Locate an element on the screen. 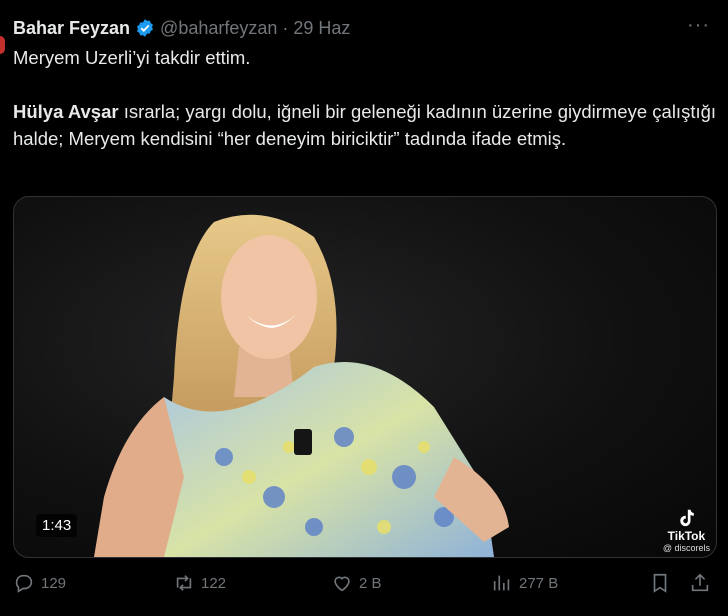 Image resolution: width=728 pixels, height=616 pixels. like-icon is located at coordinates (342, 584).